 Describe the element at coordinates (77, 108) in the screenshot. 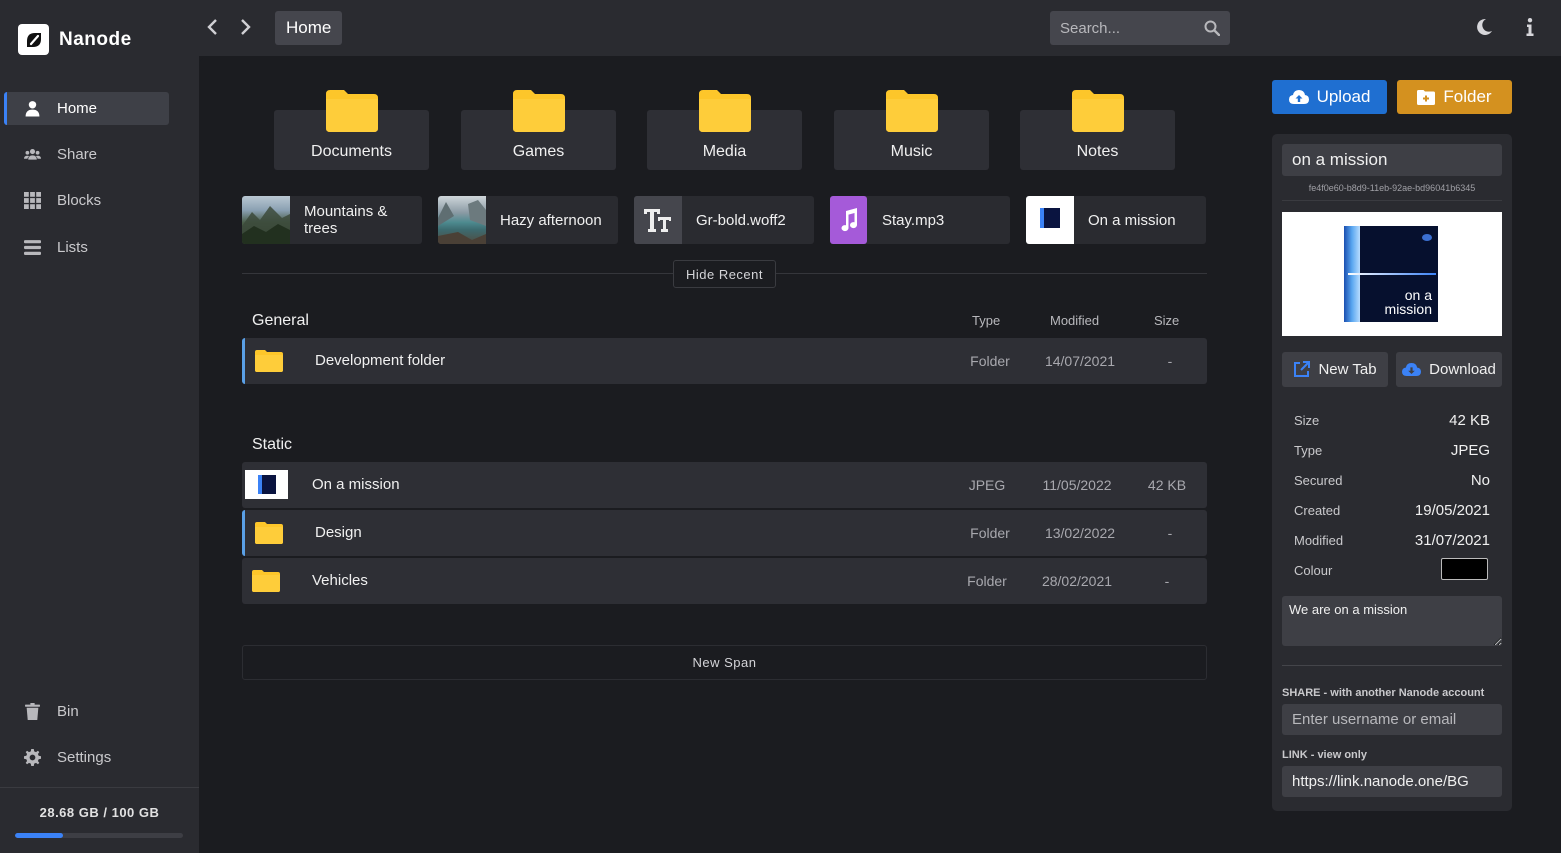

I see `sidebar-item-label: Home` at that location.